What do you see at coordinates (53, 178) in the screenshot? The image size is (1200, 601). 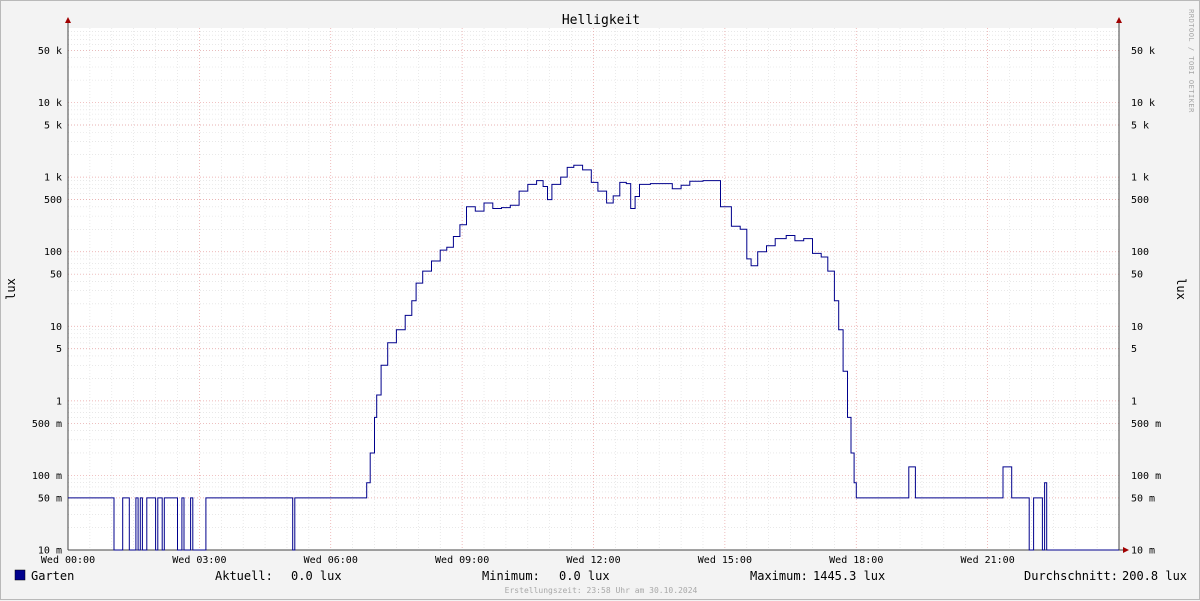 I see `y-tick-label-left: 1 k` at bounding box center [53, 178].